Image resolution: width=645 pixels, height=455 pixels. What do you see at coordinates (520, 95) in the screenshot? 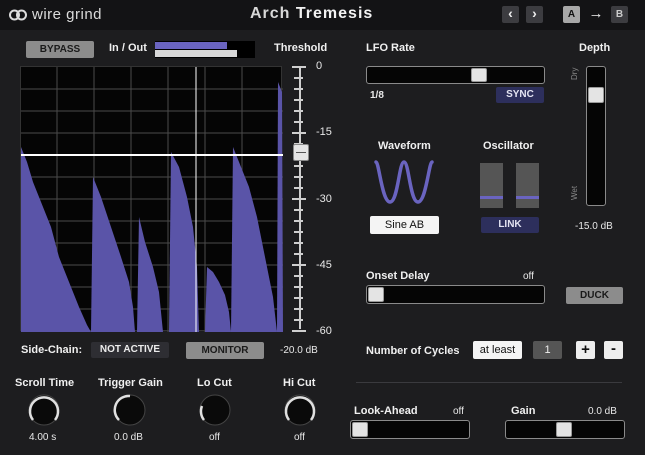
I see `sync-button: SYNC` at bounding box center [520, 95].